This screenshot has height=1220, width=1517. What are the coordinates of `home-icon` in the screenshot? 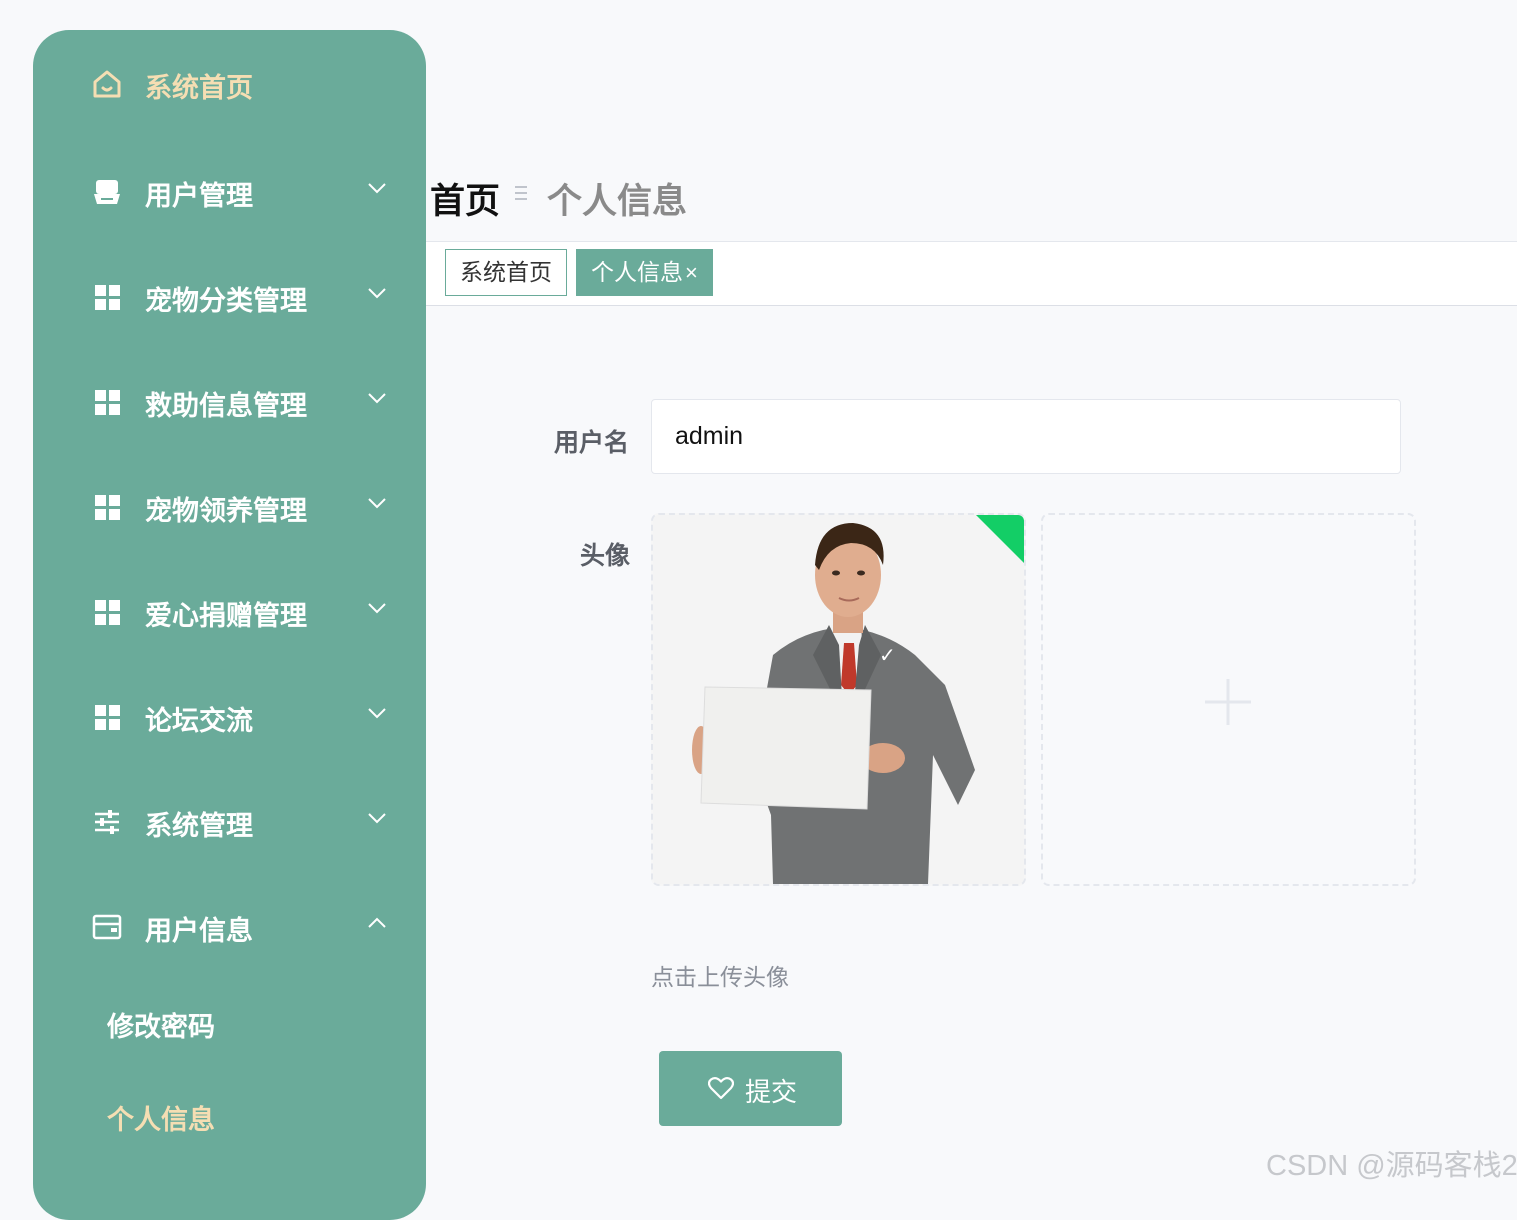 It's located at (107, 84).